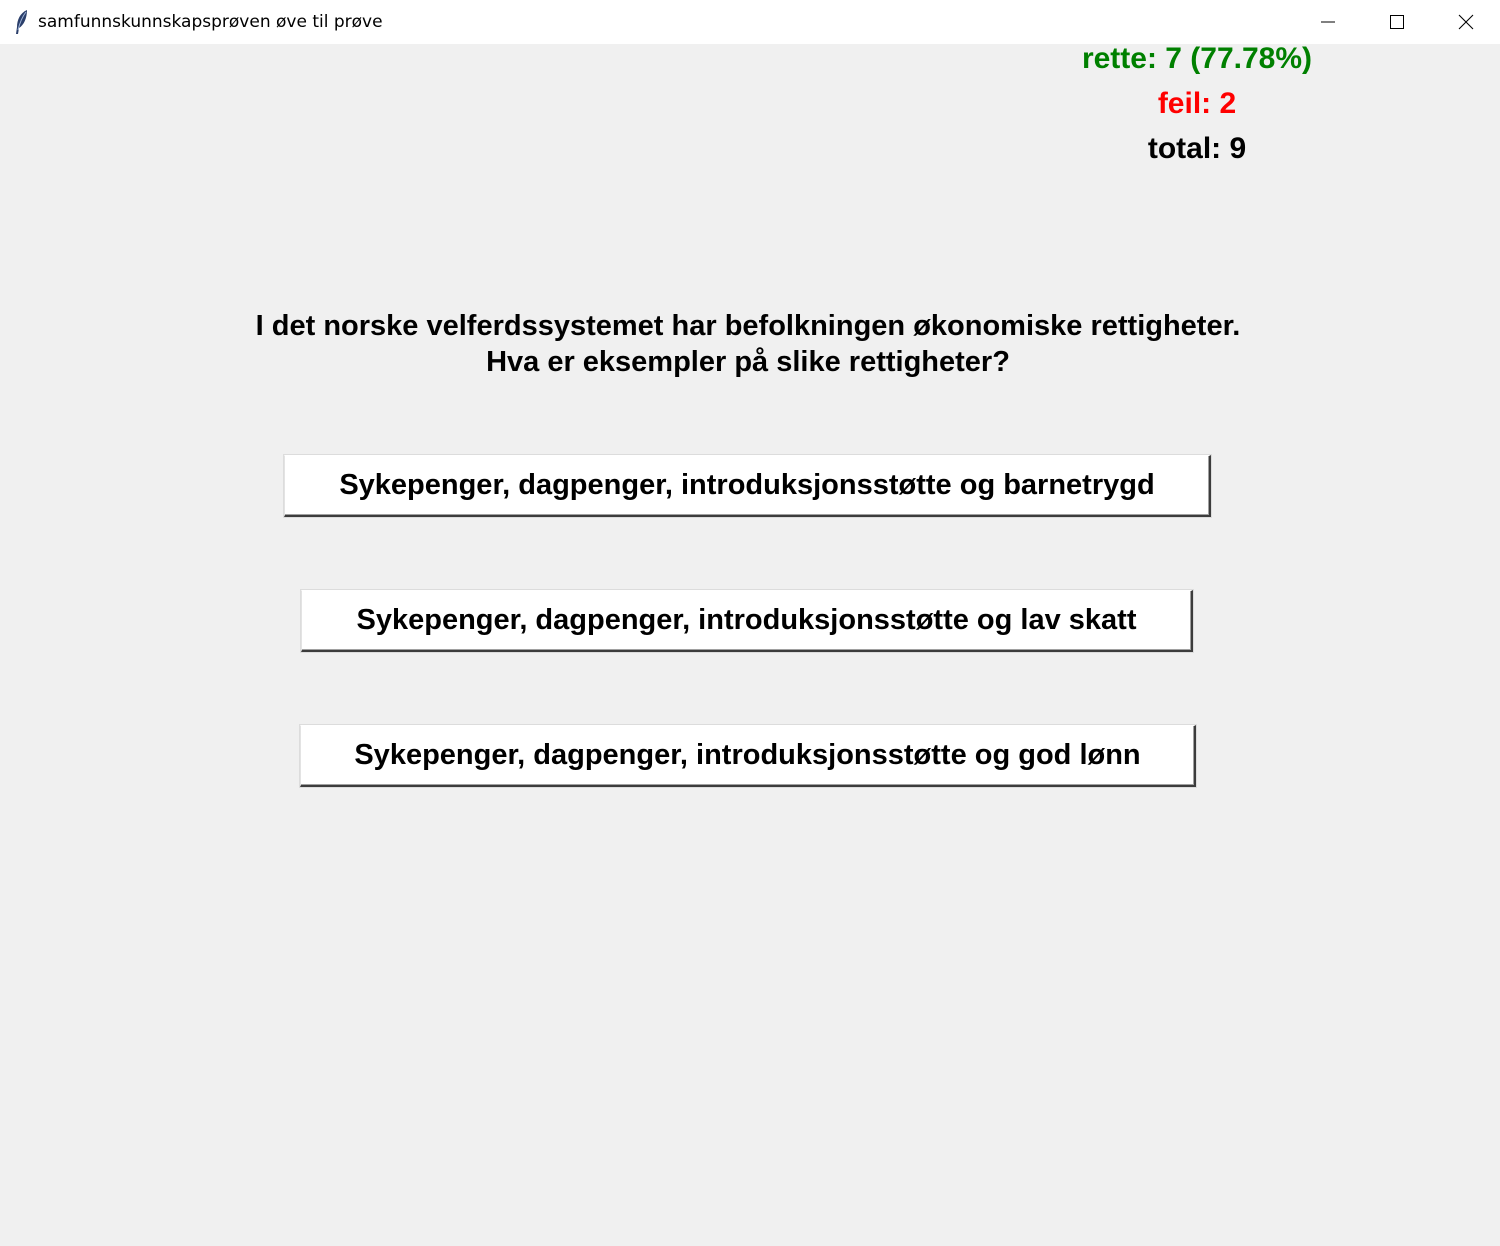 The height and width of the screenshot is (1246, 1500). Describe the element at coordinates (1197, 103) in the screenshot. I see `score-wrong-label: feil: 2` at that location.